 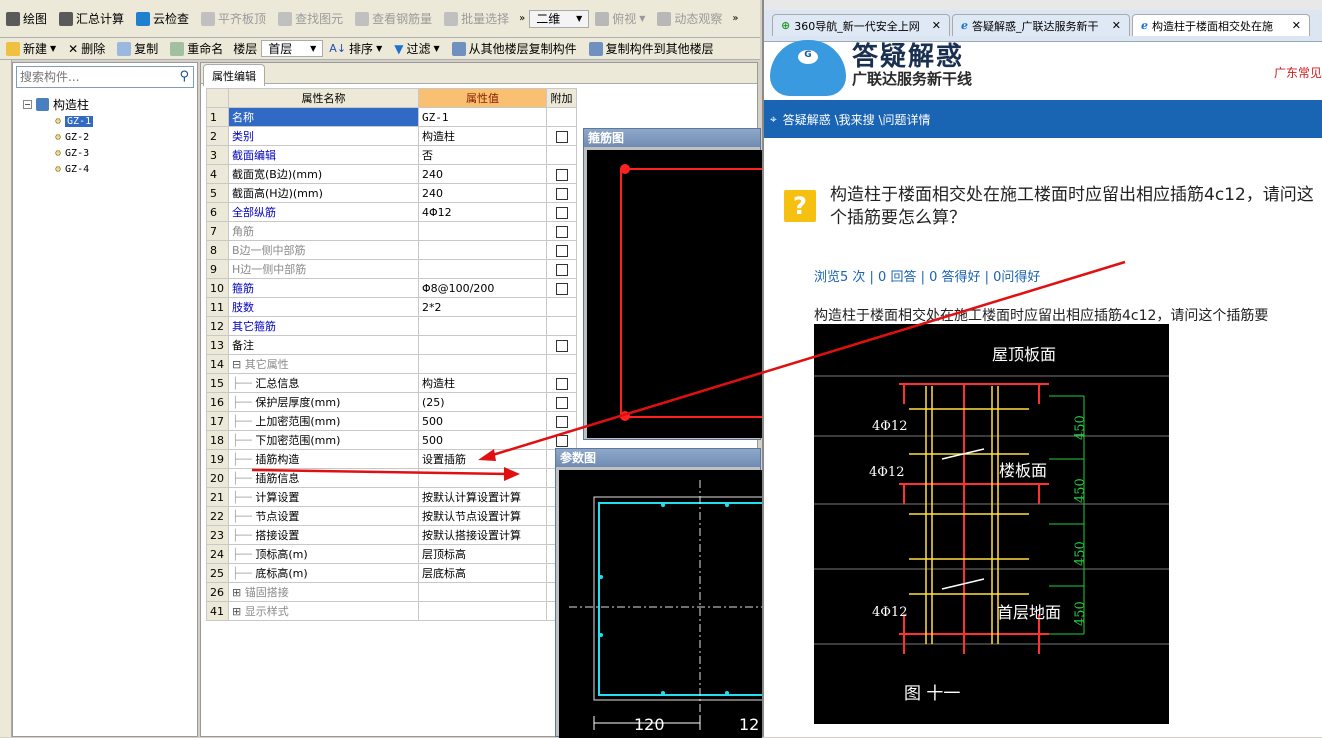 What do you see at coordinates (391, 478) in the screenshot?
I see `property-row: 20 ├── 插筋信息` at bounding box center [391, 478].